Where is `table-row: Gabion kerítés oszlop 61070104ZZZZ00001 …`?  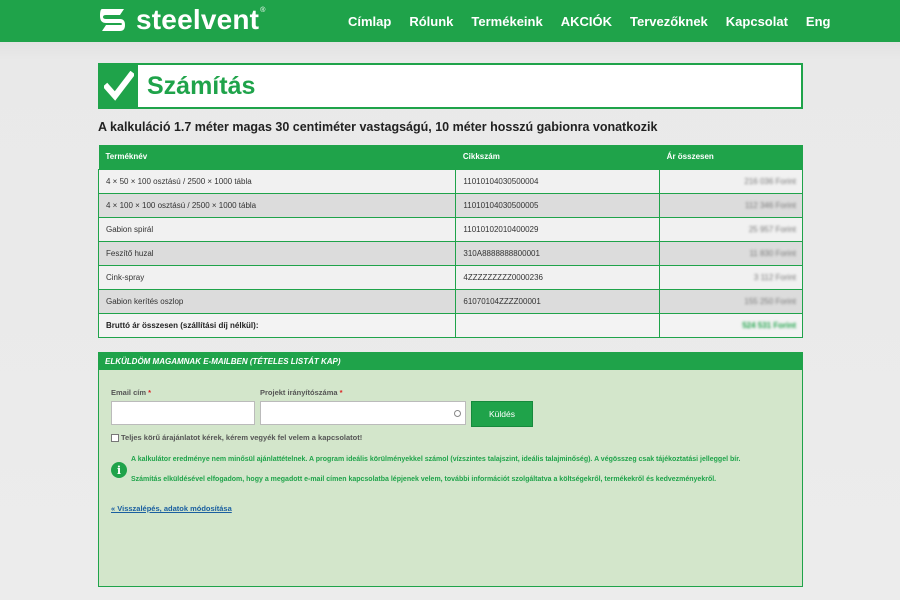
table-row: Gabion kerítés oszlop 61070104ZZZZ00001 … is located at coordinates (450, 301).